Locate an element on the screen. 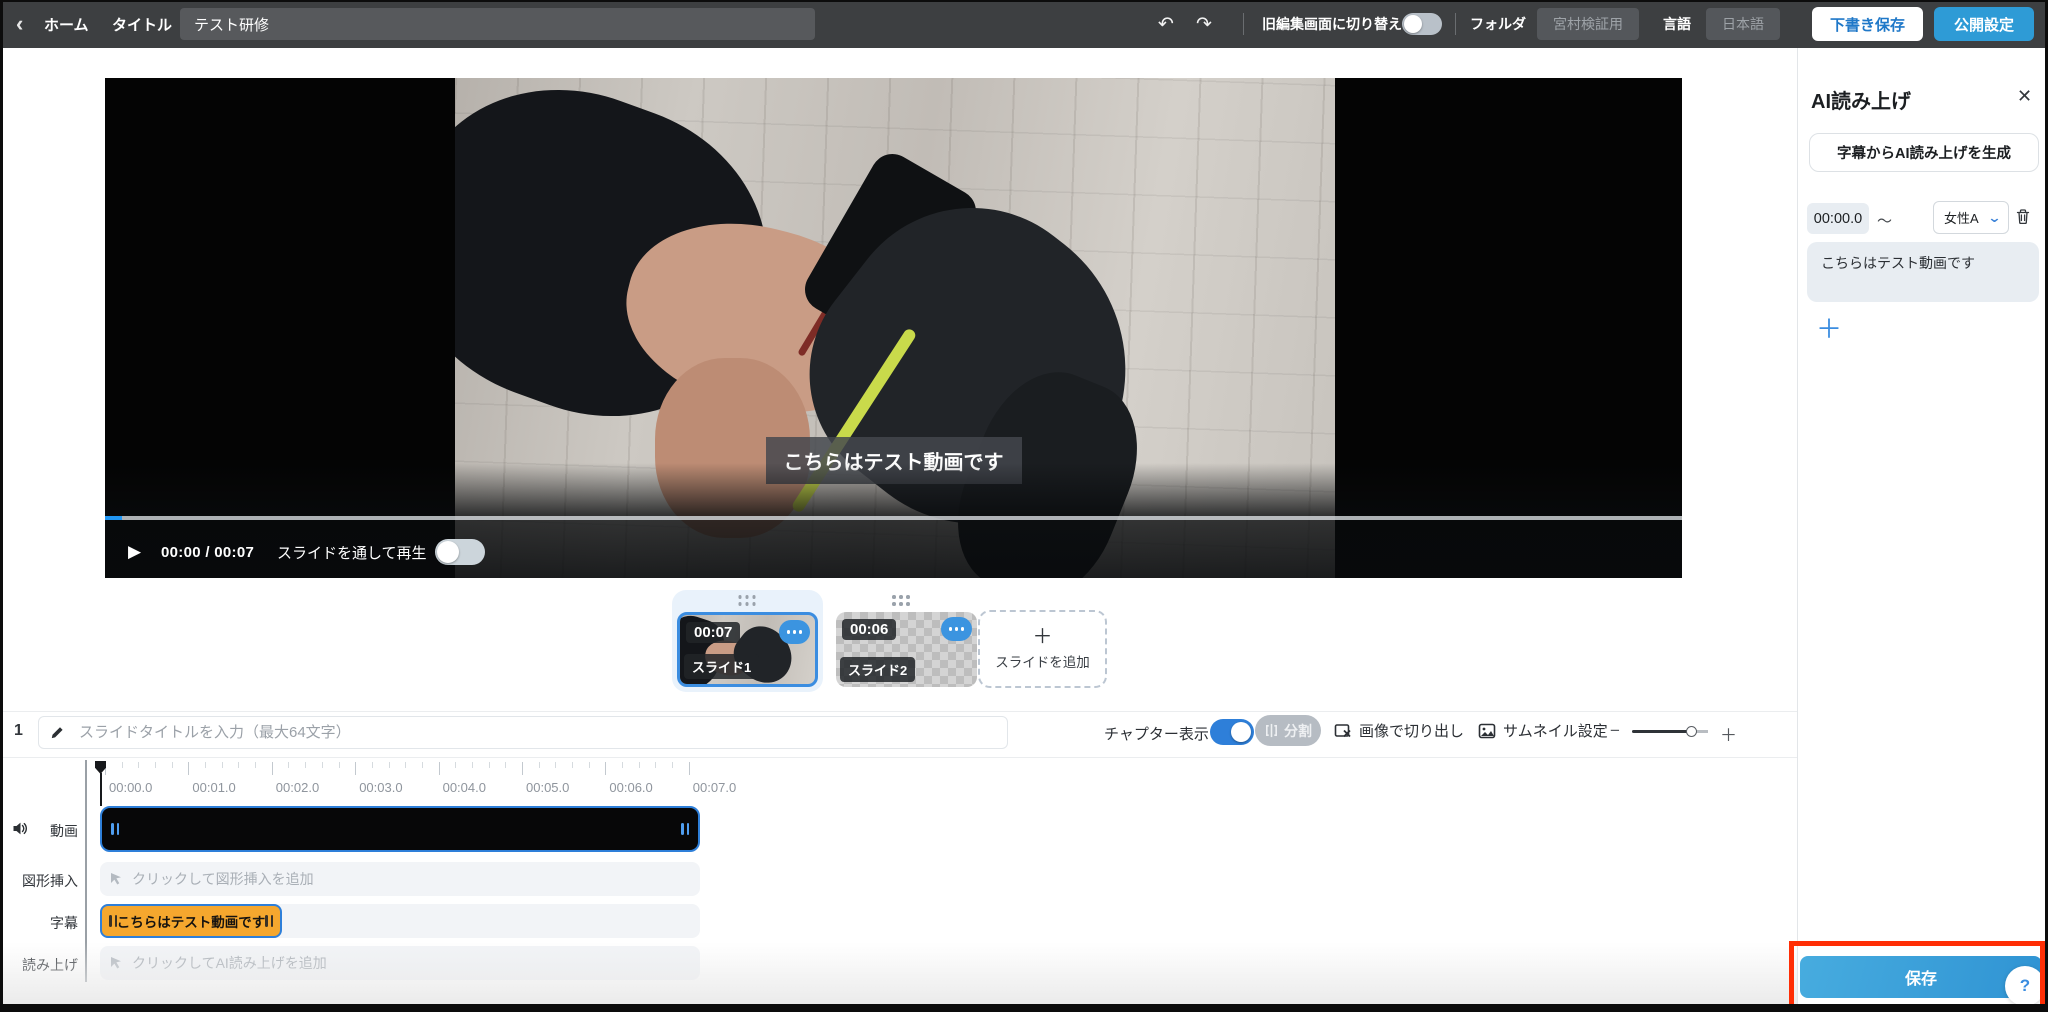 This screenshot has width=2048, height=1012. tick-major is located at coordinates (439, 768).